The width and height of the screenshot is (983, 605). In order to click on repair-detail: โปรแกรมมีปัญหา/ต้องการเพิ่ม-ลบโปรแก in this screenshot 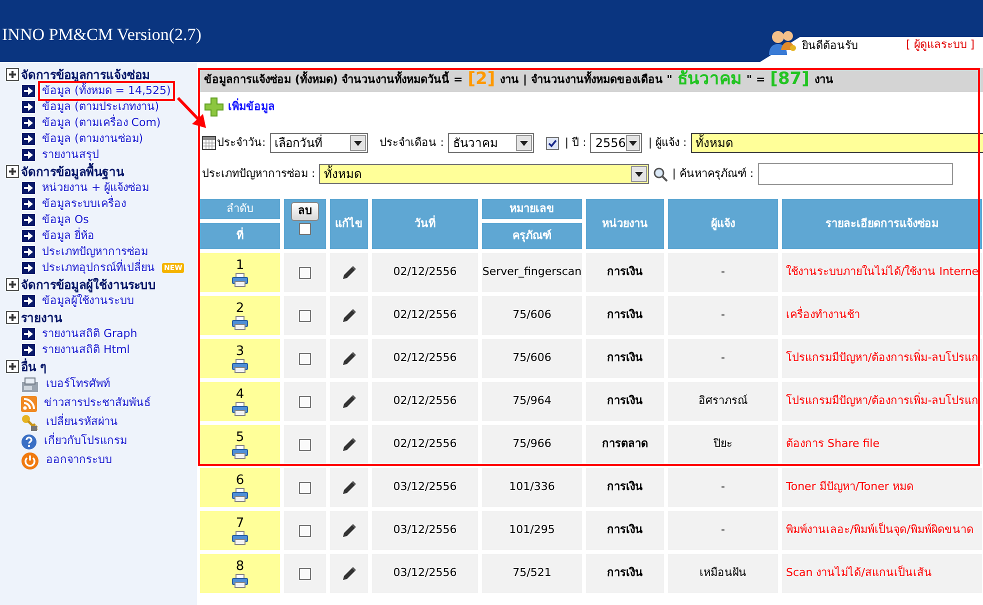, I will do `click(882, 357)`.